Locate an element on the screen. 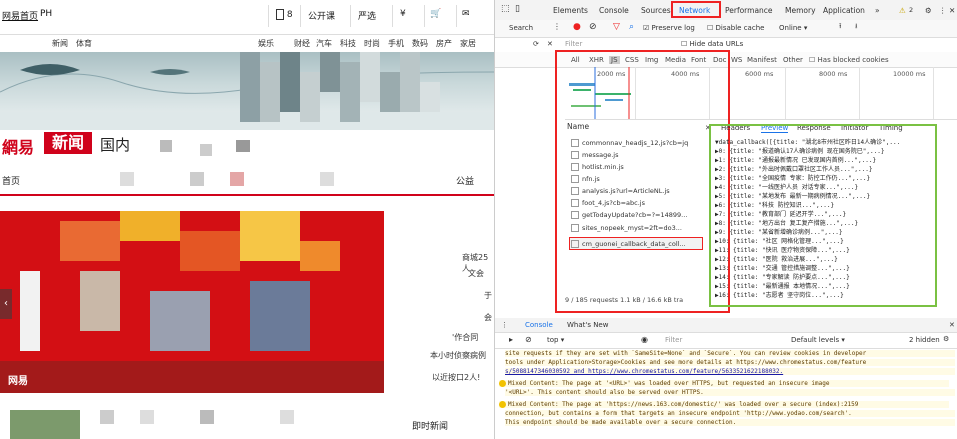 This screenshot has height=439, width=957. export-icon: ⭳ is located at coordinates (856, 27).